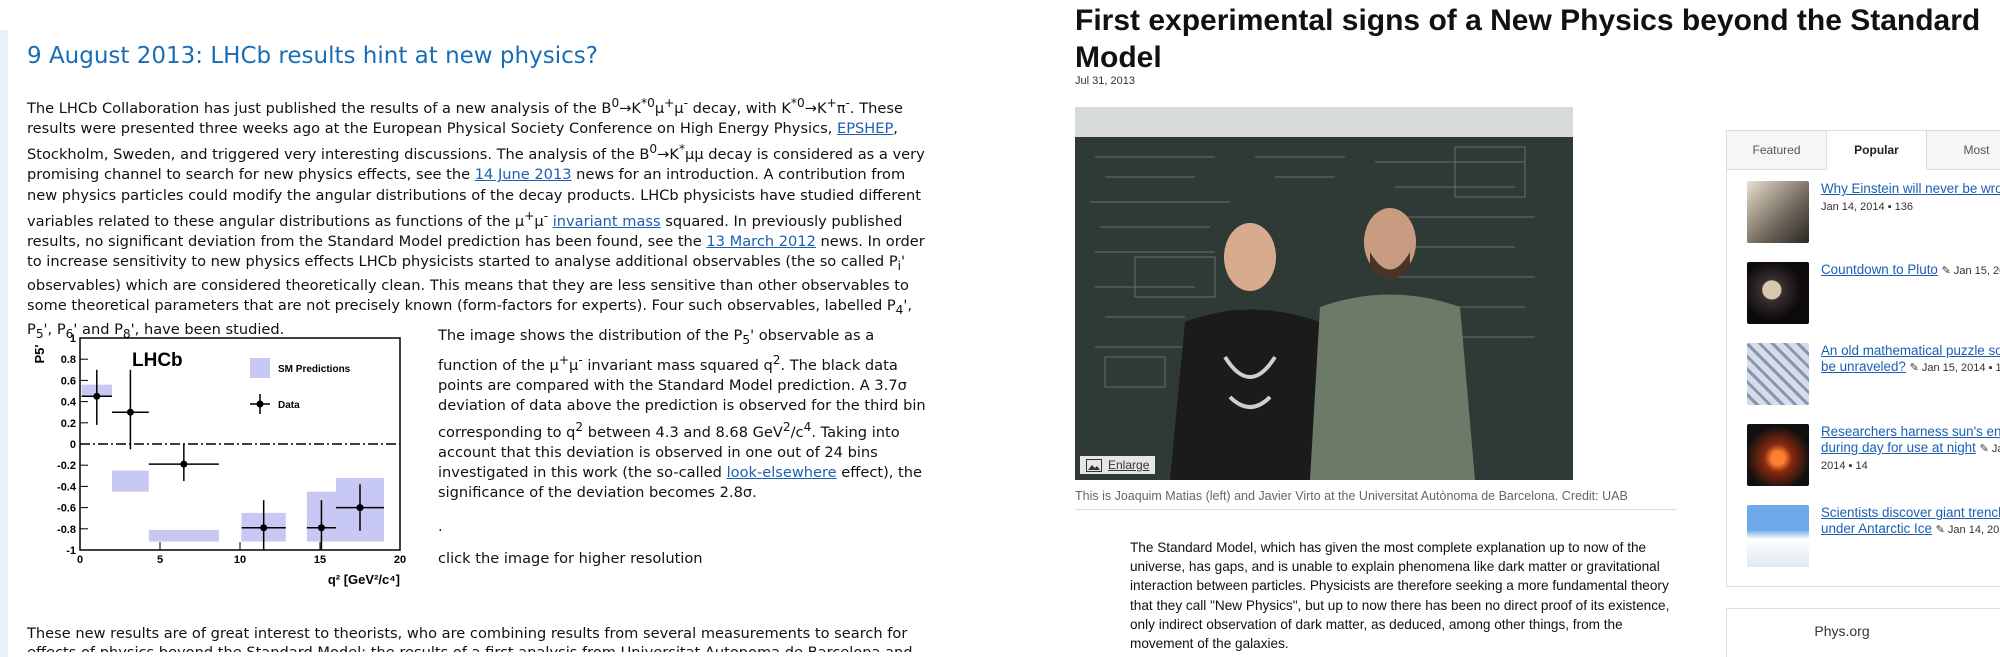 This screenshot has height=657, width=2000. What do you see at coordinates (1997, 368) in the screenshot?
I see `story-count: 1` at bounding box center [1997, 368].